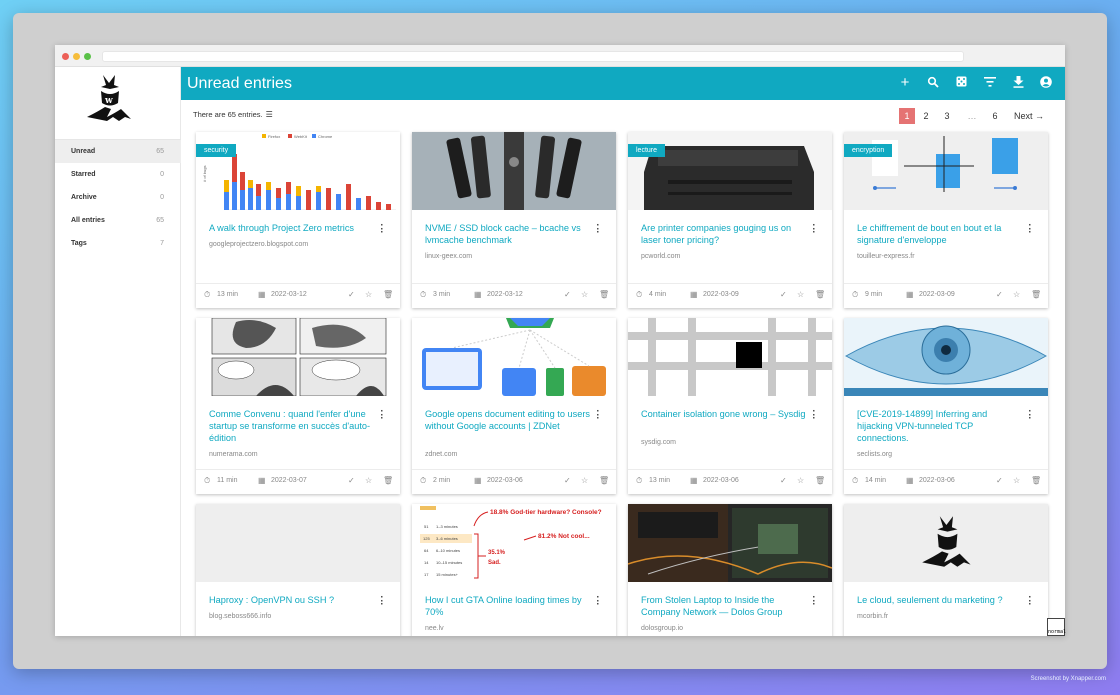 The height and width of the screenshot is (695, 1120). I want to click on entry-domain: googleprojectzero.blogspot.com, so click(258, 244).